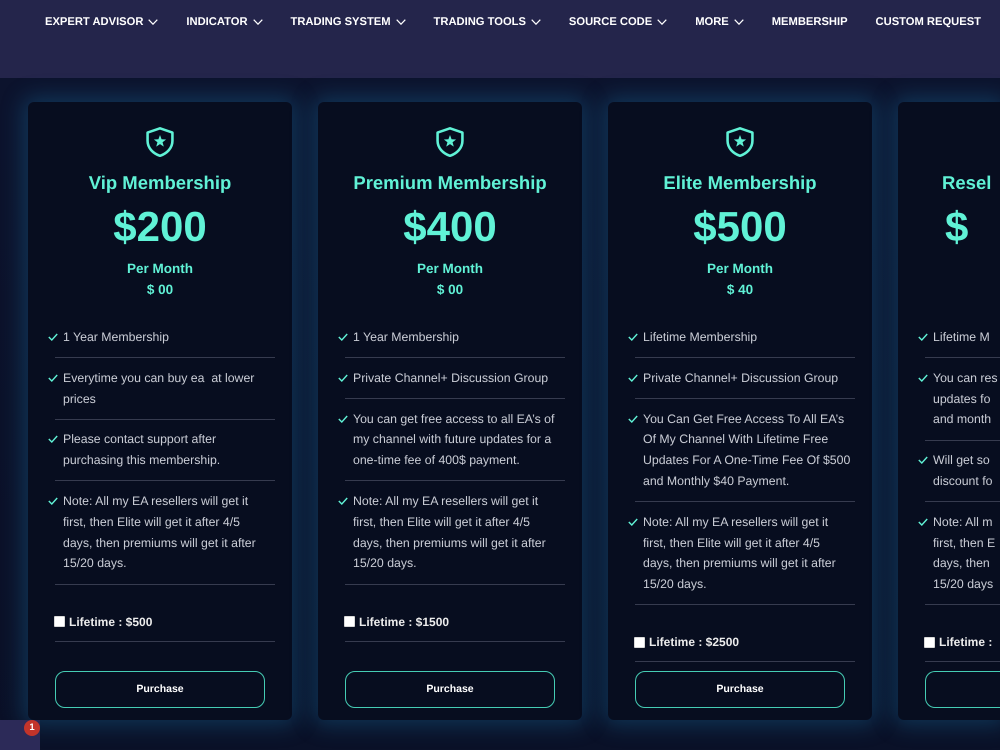  Describe the element at coordinates (160, 227) in the screenshot. I see `plan-price: $200` at that location.